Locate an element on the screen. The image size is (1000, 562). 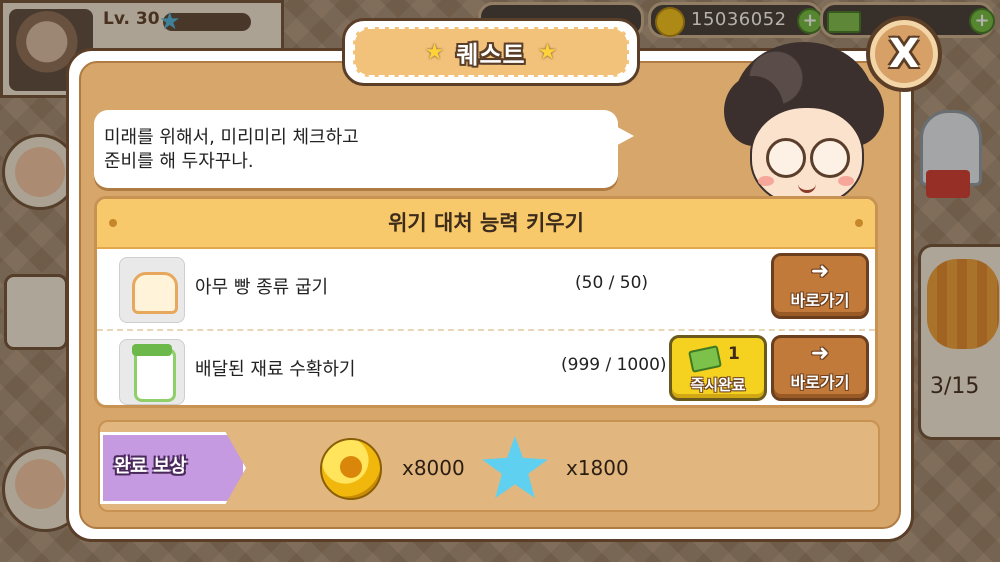
gold-coin-icon is located at coordinates (351, 469).